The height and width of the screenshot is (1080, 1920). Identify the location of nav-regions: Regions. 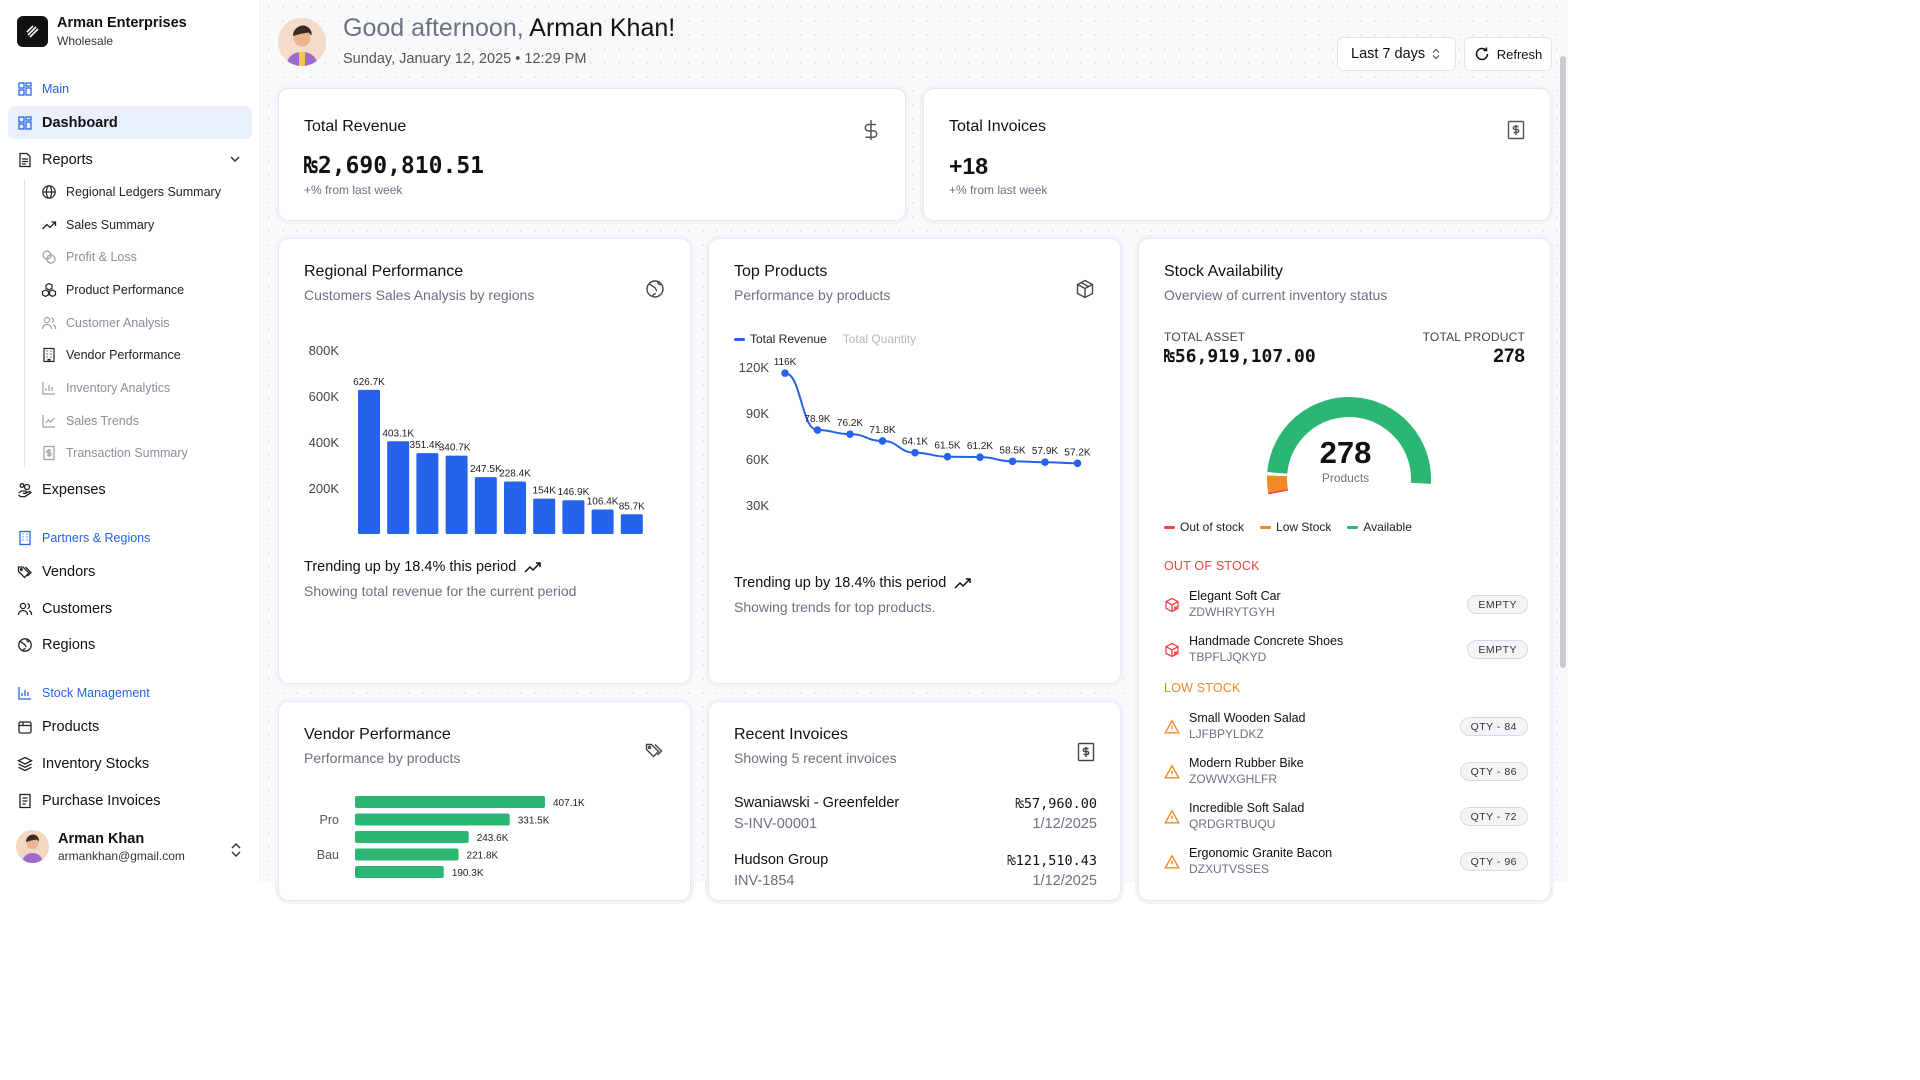
(130, 644).